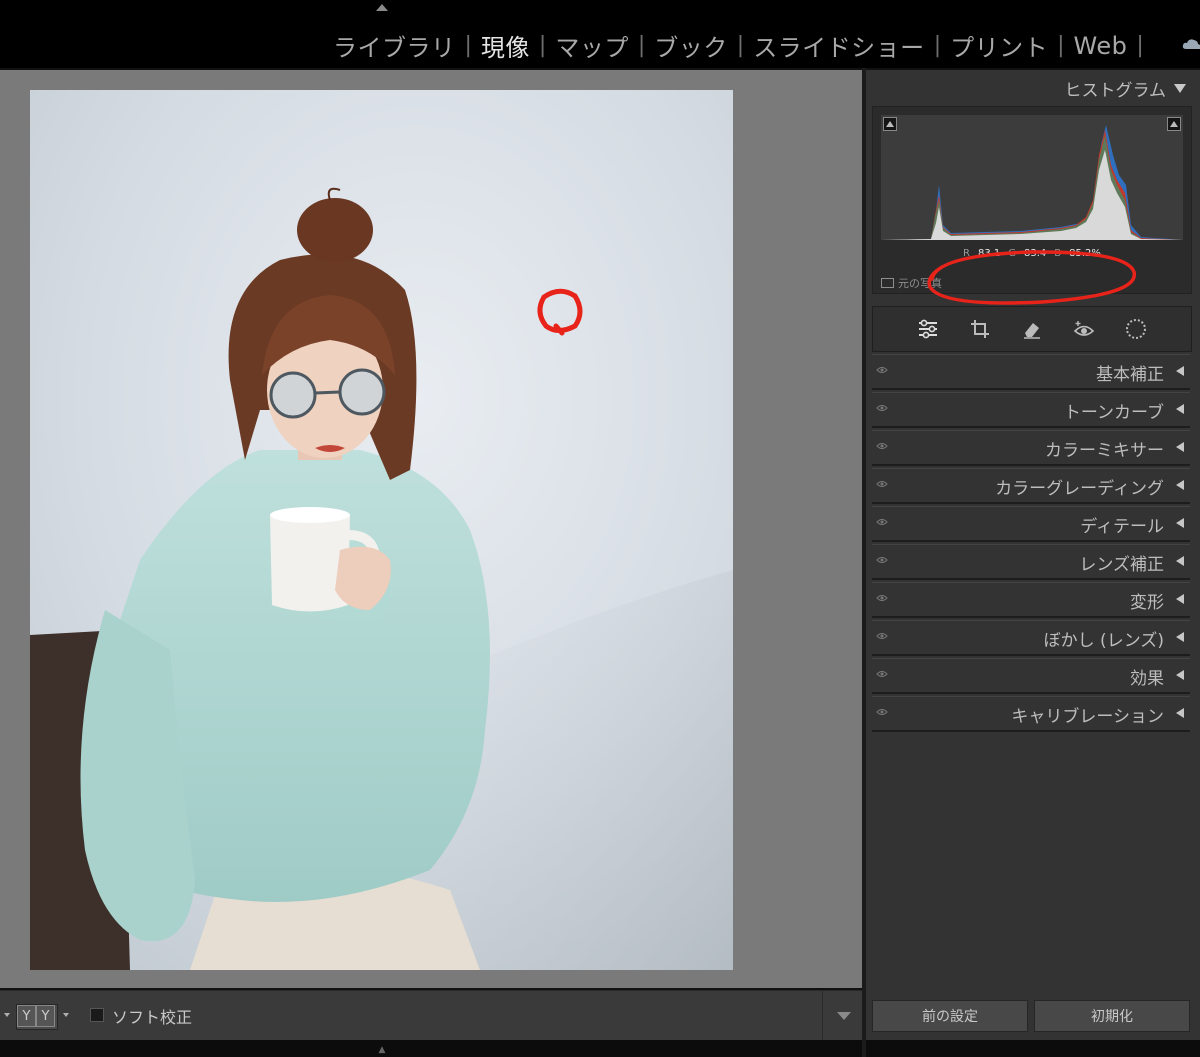 This screenshot has width=1200, height=1057. I want to click on module-library: ライブラリ, so click(394, 45).